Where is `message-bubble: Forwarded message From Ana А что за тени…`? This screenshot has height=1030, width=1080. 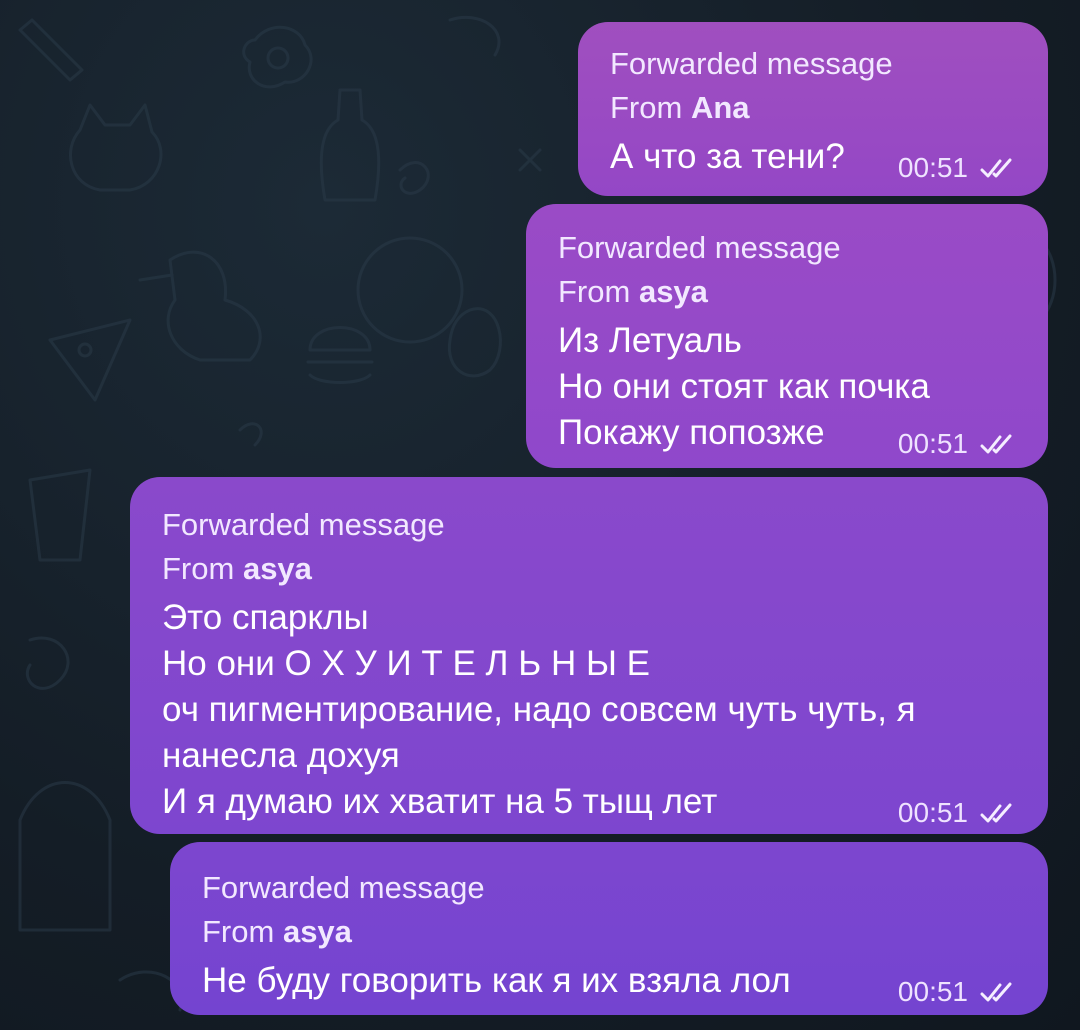 message-bubble: Forwarded message From Ana А что за тени… is located at coordinates (813, 109).